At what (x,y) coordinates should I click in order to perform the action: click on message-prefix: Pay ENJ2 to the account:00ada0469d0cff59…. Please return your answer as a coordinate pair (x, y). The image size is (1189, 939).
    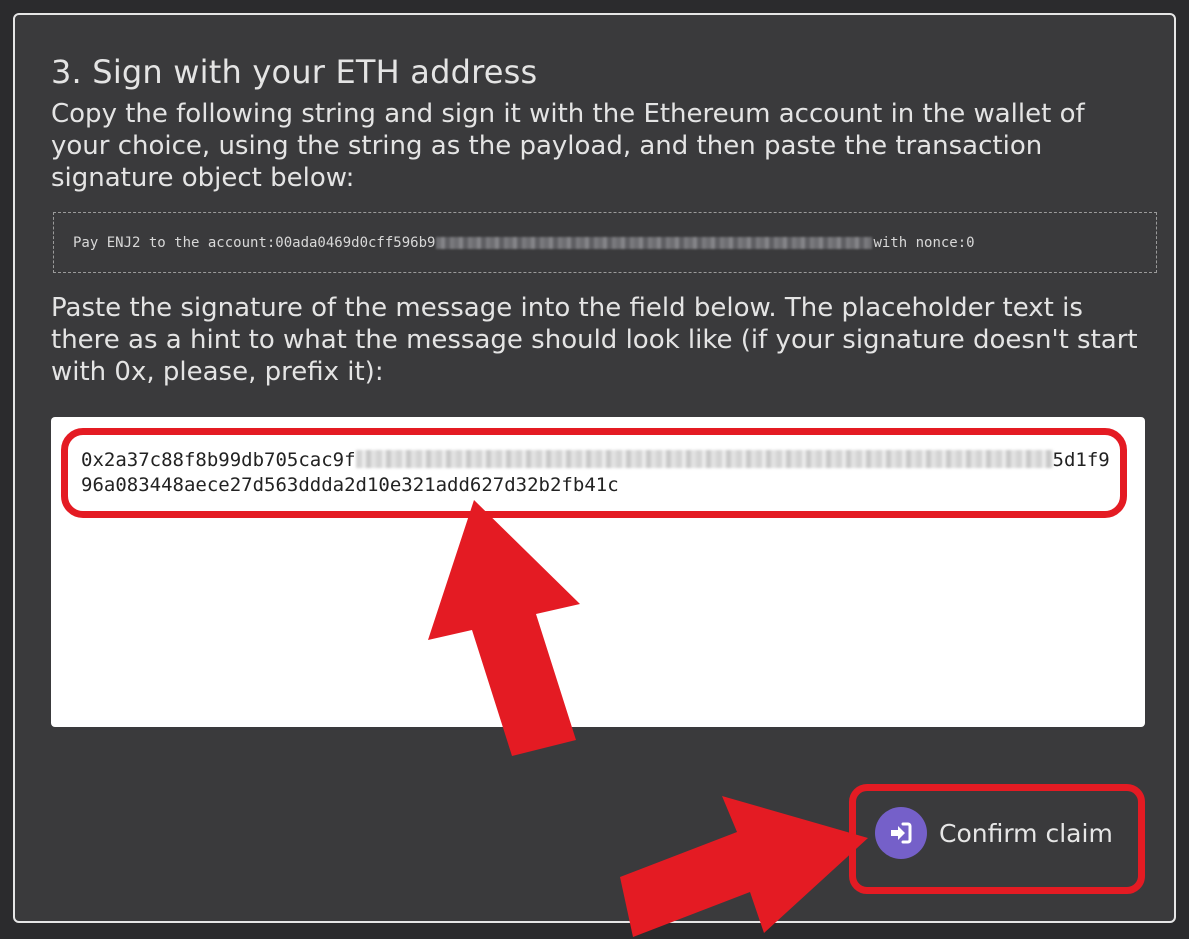
    Looking at the image, I should click on (254, 242).